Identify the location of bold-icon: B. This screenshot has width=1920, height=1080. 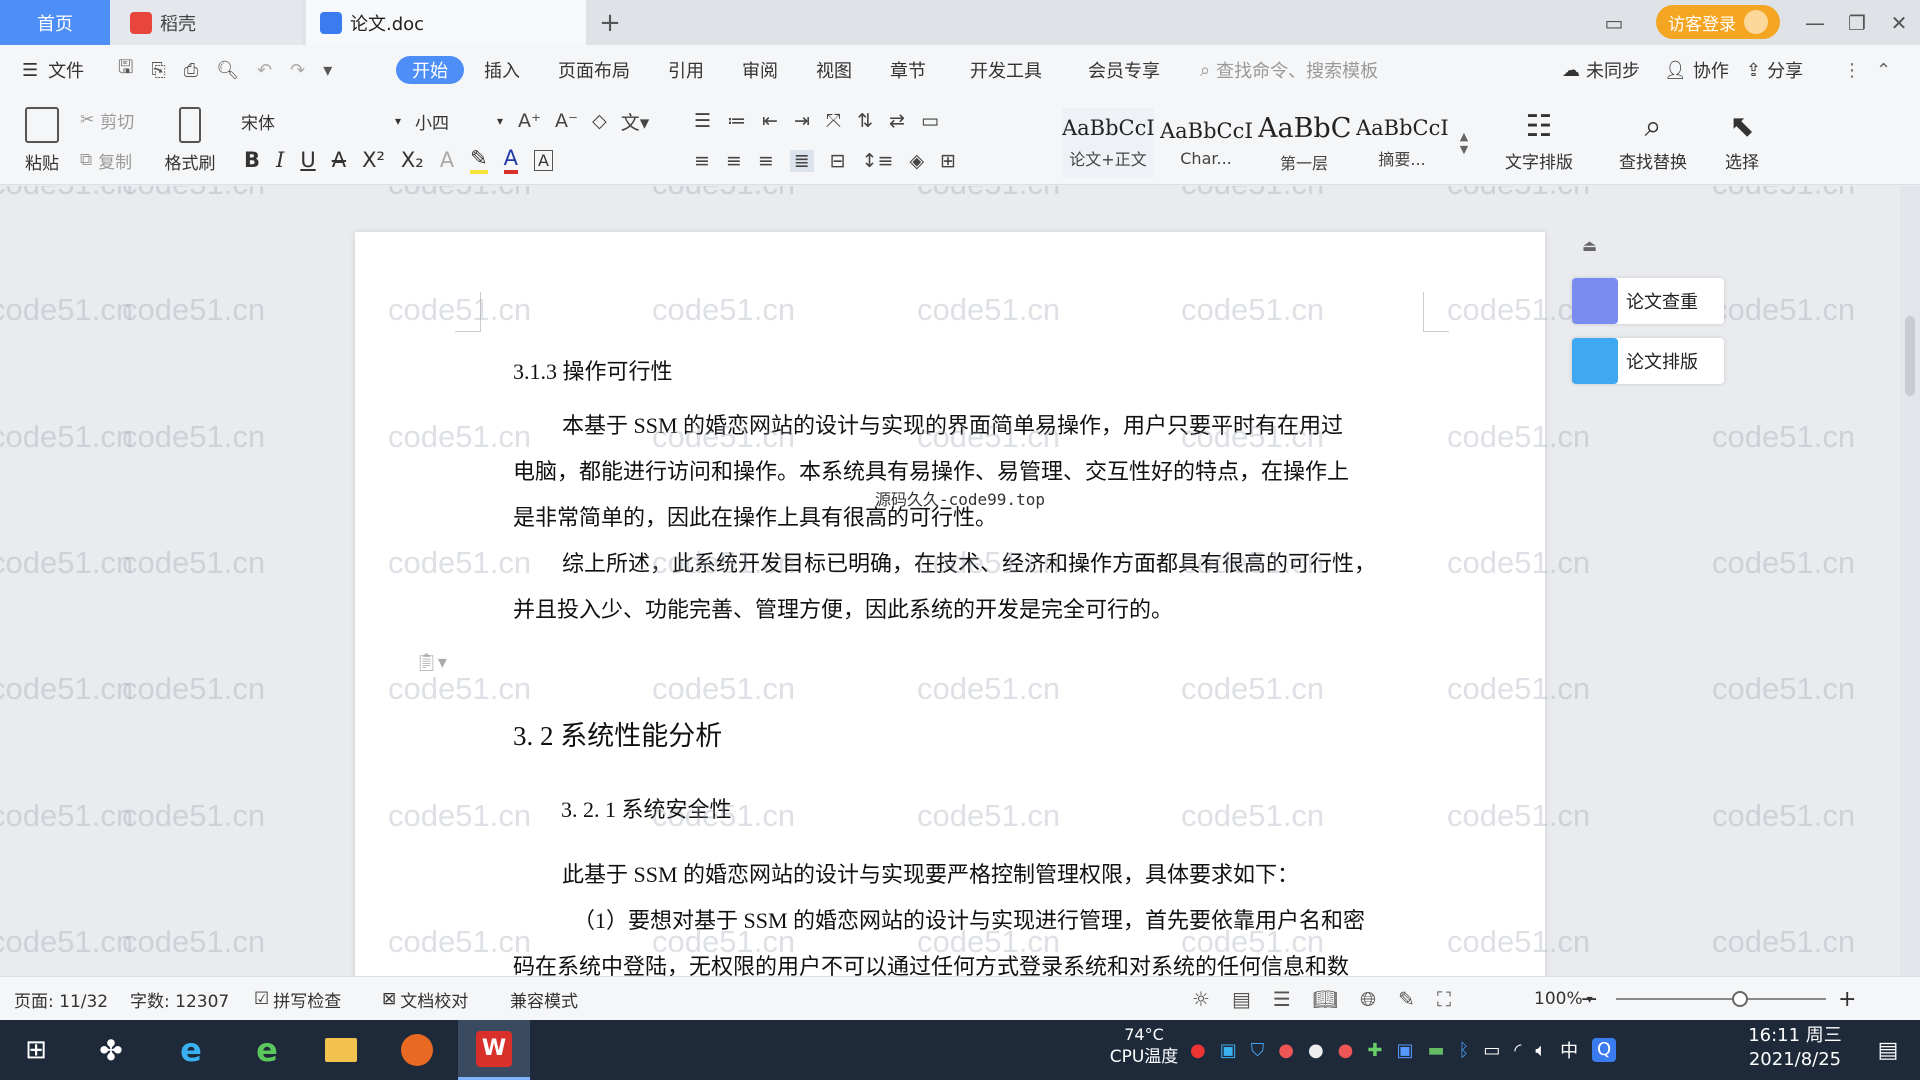
(252, 160).